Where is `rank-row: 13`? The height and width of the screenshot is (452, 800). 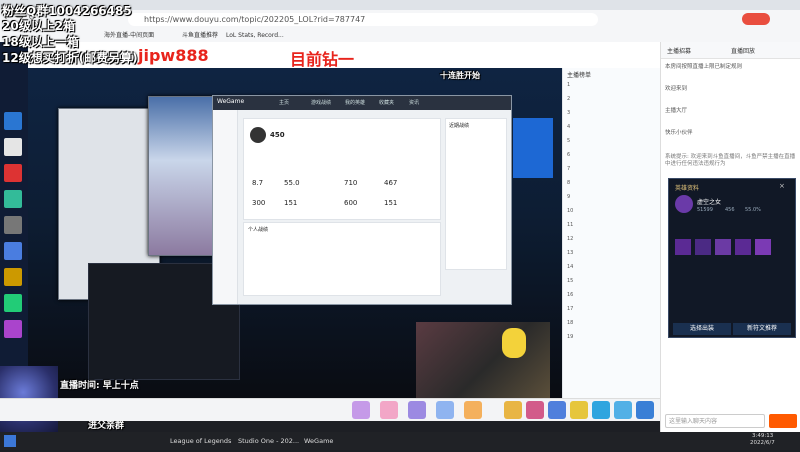
rank-row: 13 is located at coordinates (612, 255).